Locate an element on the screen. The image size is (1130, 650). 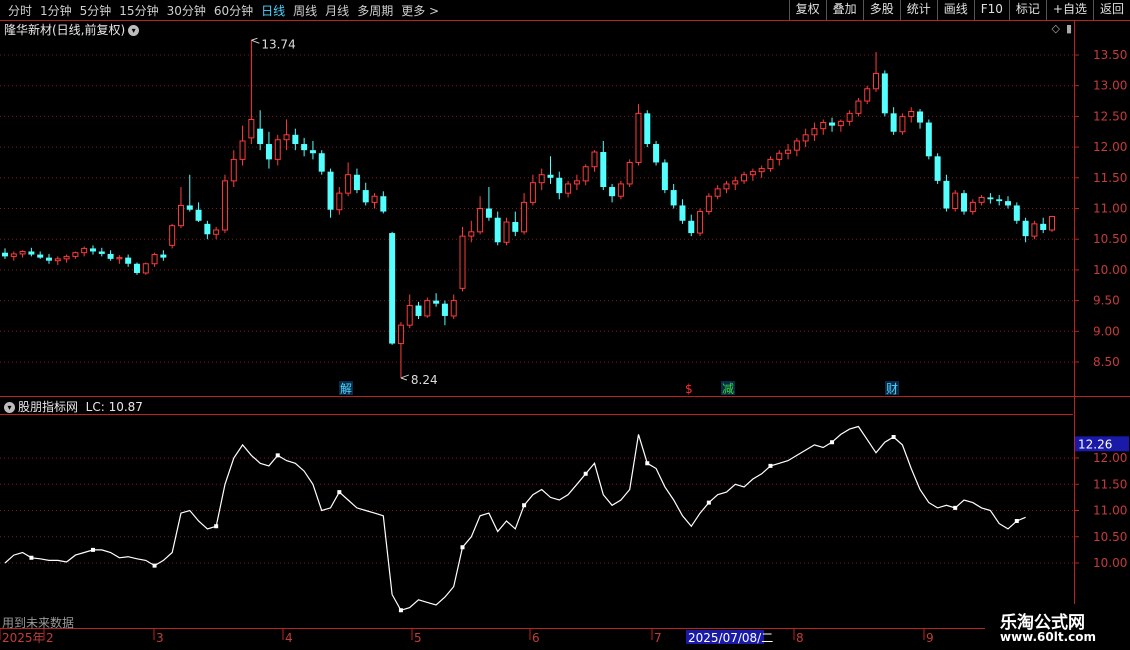
indicator-tick-label: 10.50 is located at coordinates (1110, 537).